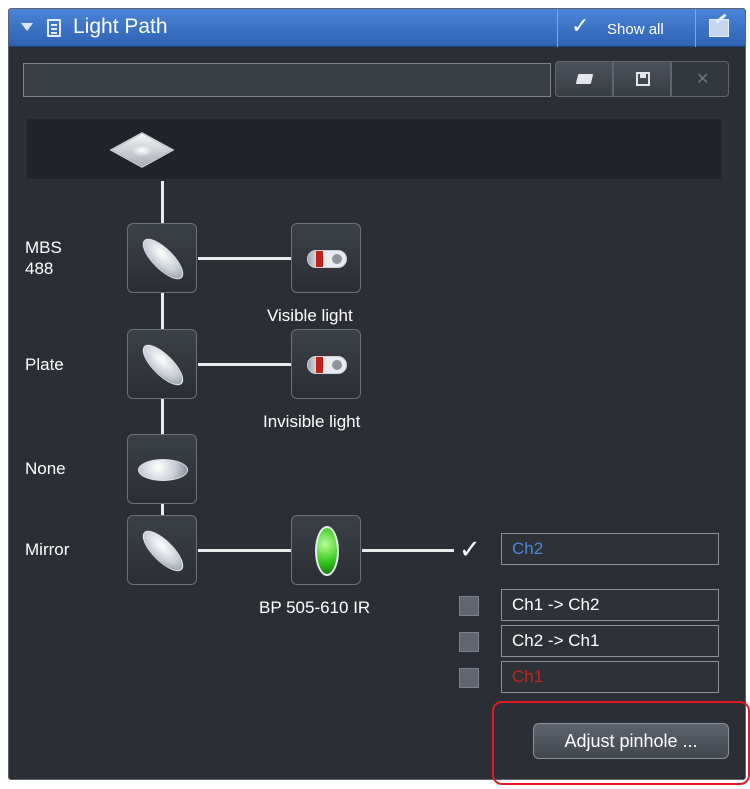  I want to click on element-label-mbs: MBS 488, so click(43, 258).